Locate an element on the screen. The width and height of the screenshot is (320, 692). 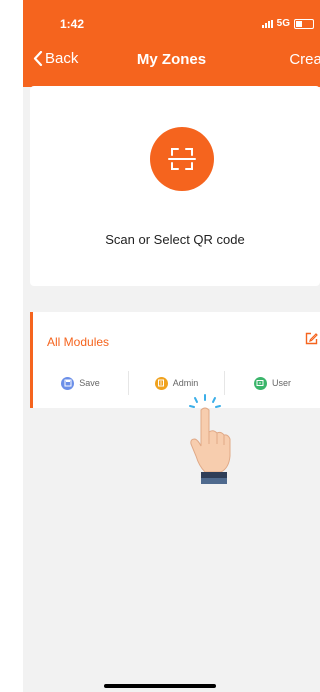
user-icon is located at coordinates (260, 383).